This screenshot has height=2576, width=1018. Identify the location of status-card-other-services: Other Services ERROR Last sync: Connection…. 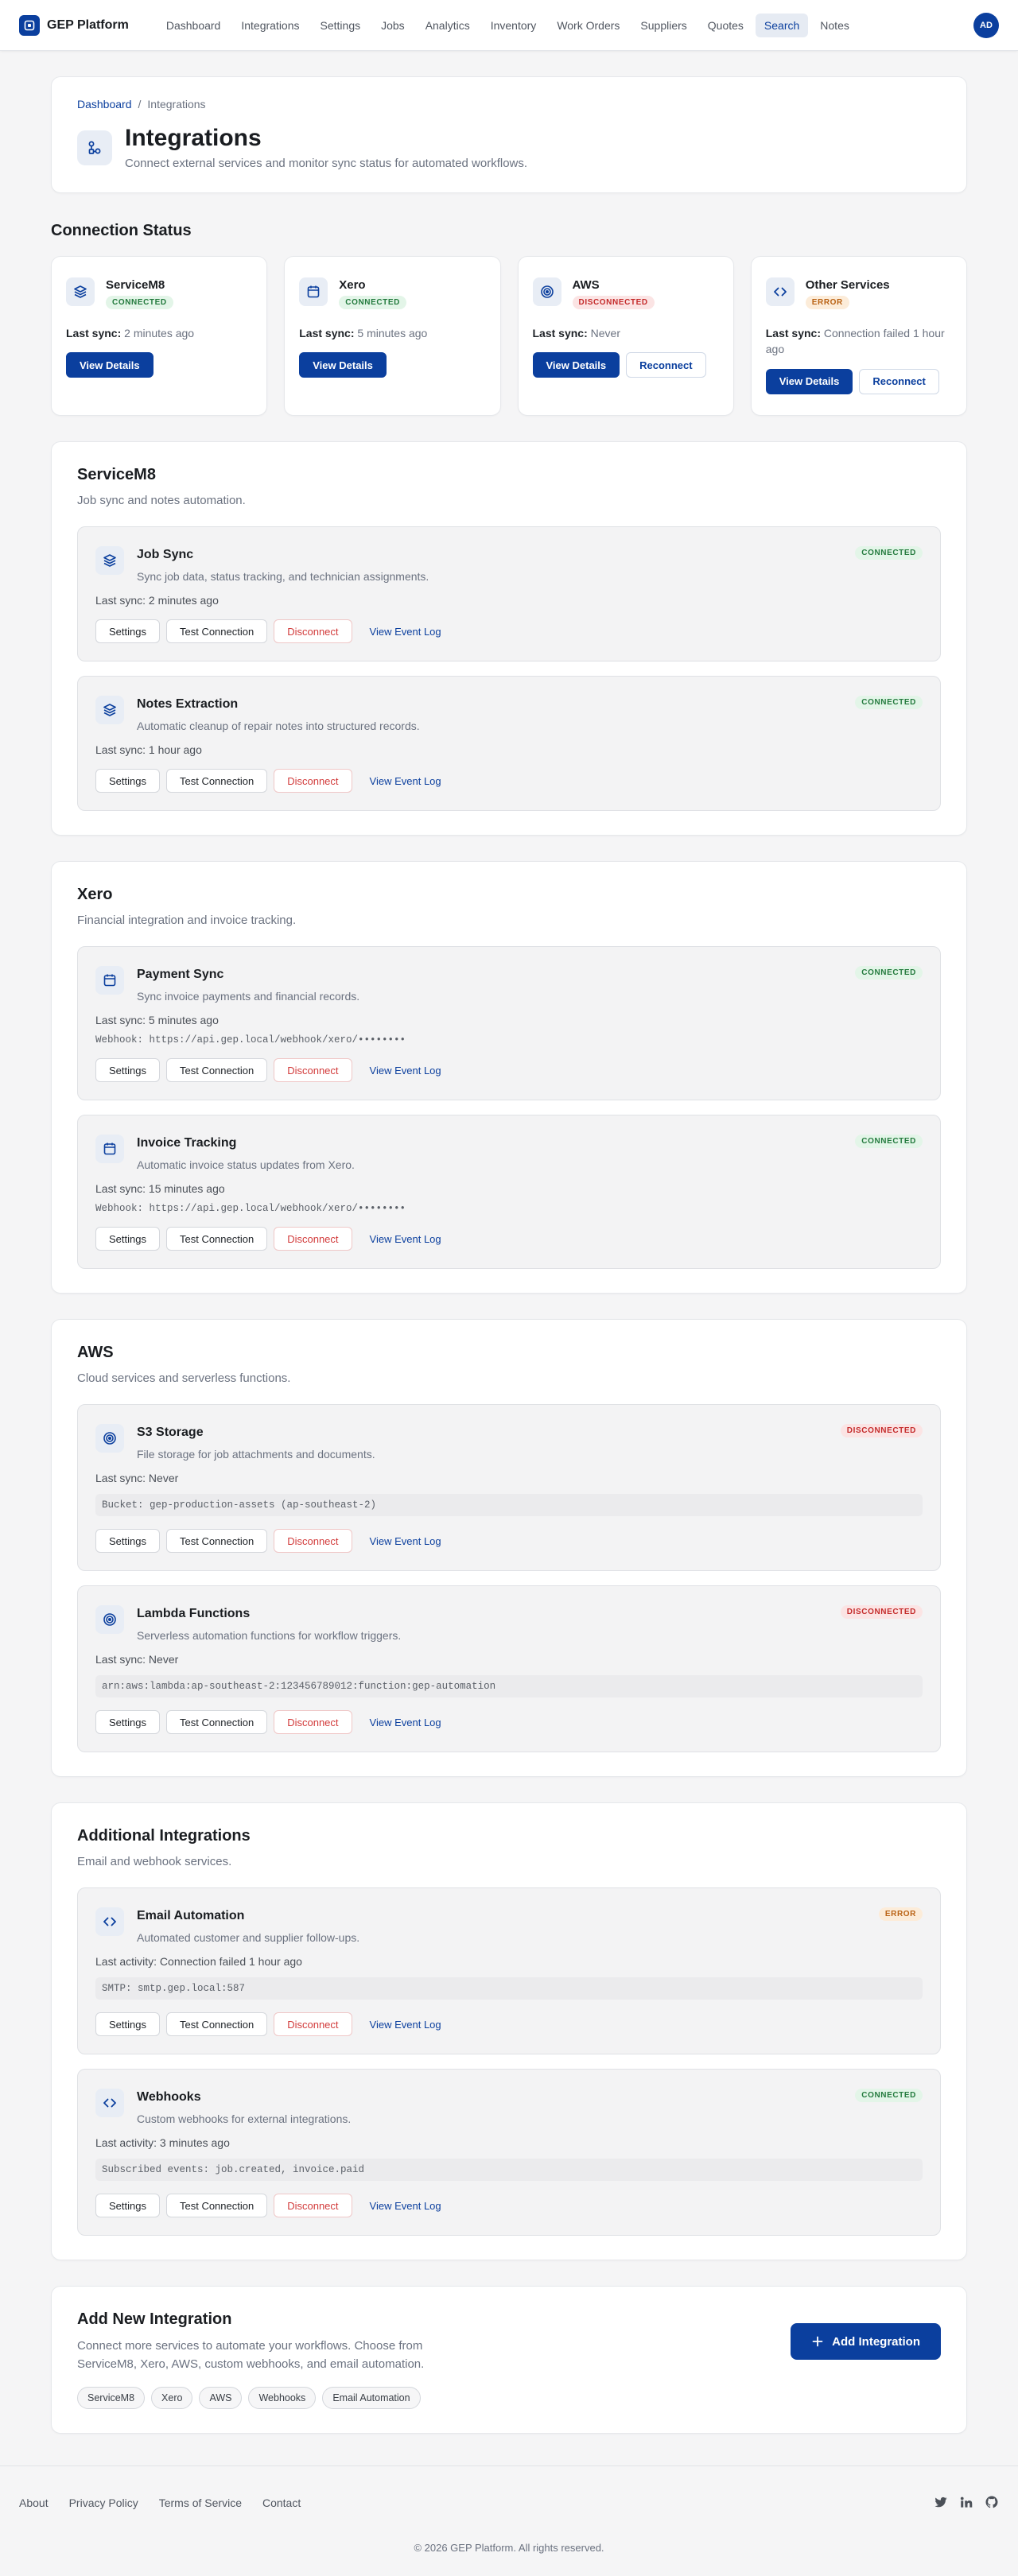
(858, 336).